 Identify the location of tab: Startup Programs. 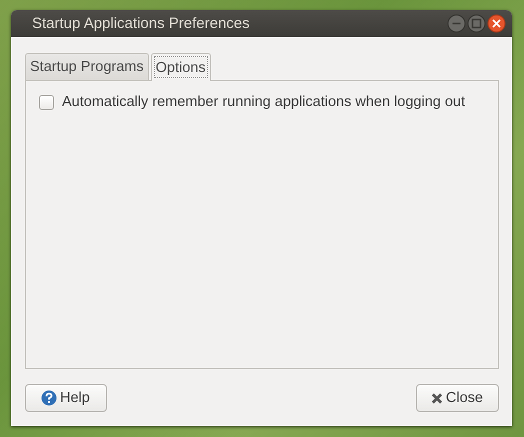
(87, 66).